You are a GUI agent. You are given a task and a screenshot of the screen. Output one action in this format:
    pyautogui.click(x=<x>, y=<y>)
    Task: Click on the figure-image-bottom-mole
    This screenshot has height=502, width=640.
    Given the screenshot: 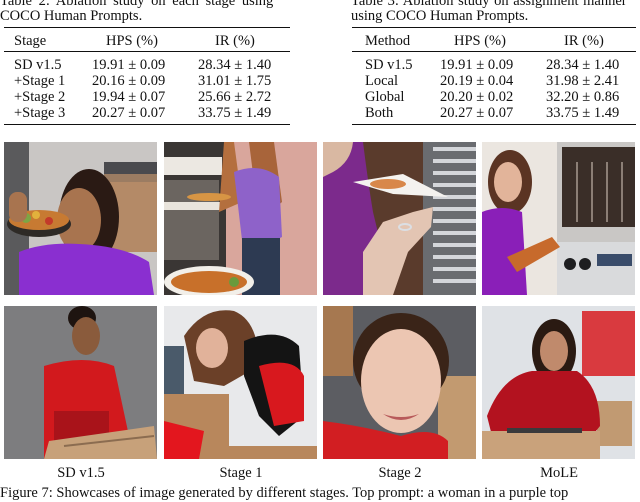 What is the action you would take?
    pyautogui.click(x=558, y=382)
    